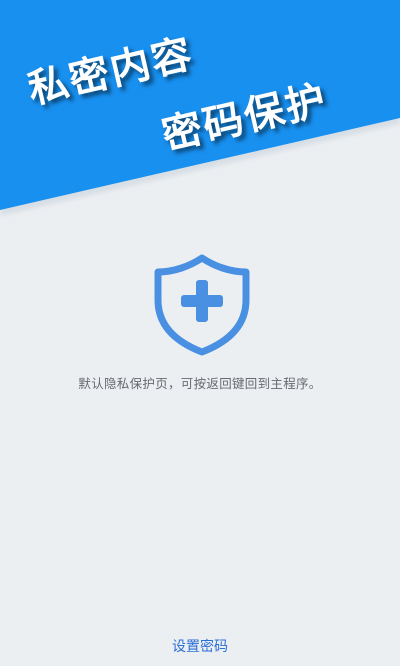  I want to click on set-password-button: 设置密码, so click(200, 647).